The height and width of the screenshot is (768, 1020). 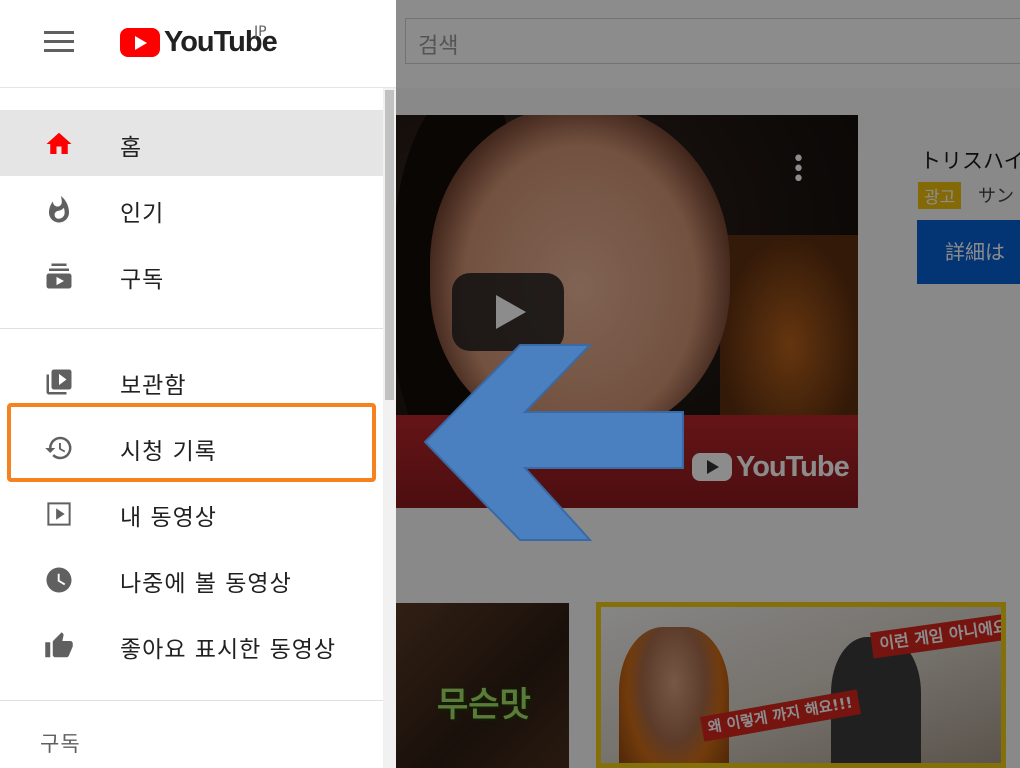 I want to click on nav-item-watch-later: 나중에 볼 동영상, so click(x=191, y=579).